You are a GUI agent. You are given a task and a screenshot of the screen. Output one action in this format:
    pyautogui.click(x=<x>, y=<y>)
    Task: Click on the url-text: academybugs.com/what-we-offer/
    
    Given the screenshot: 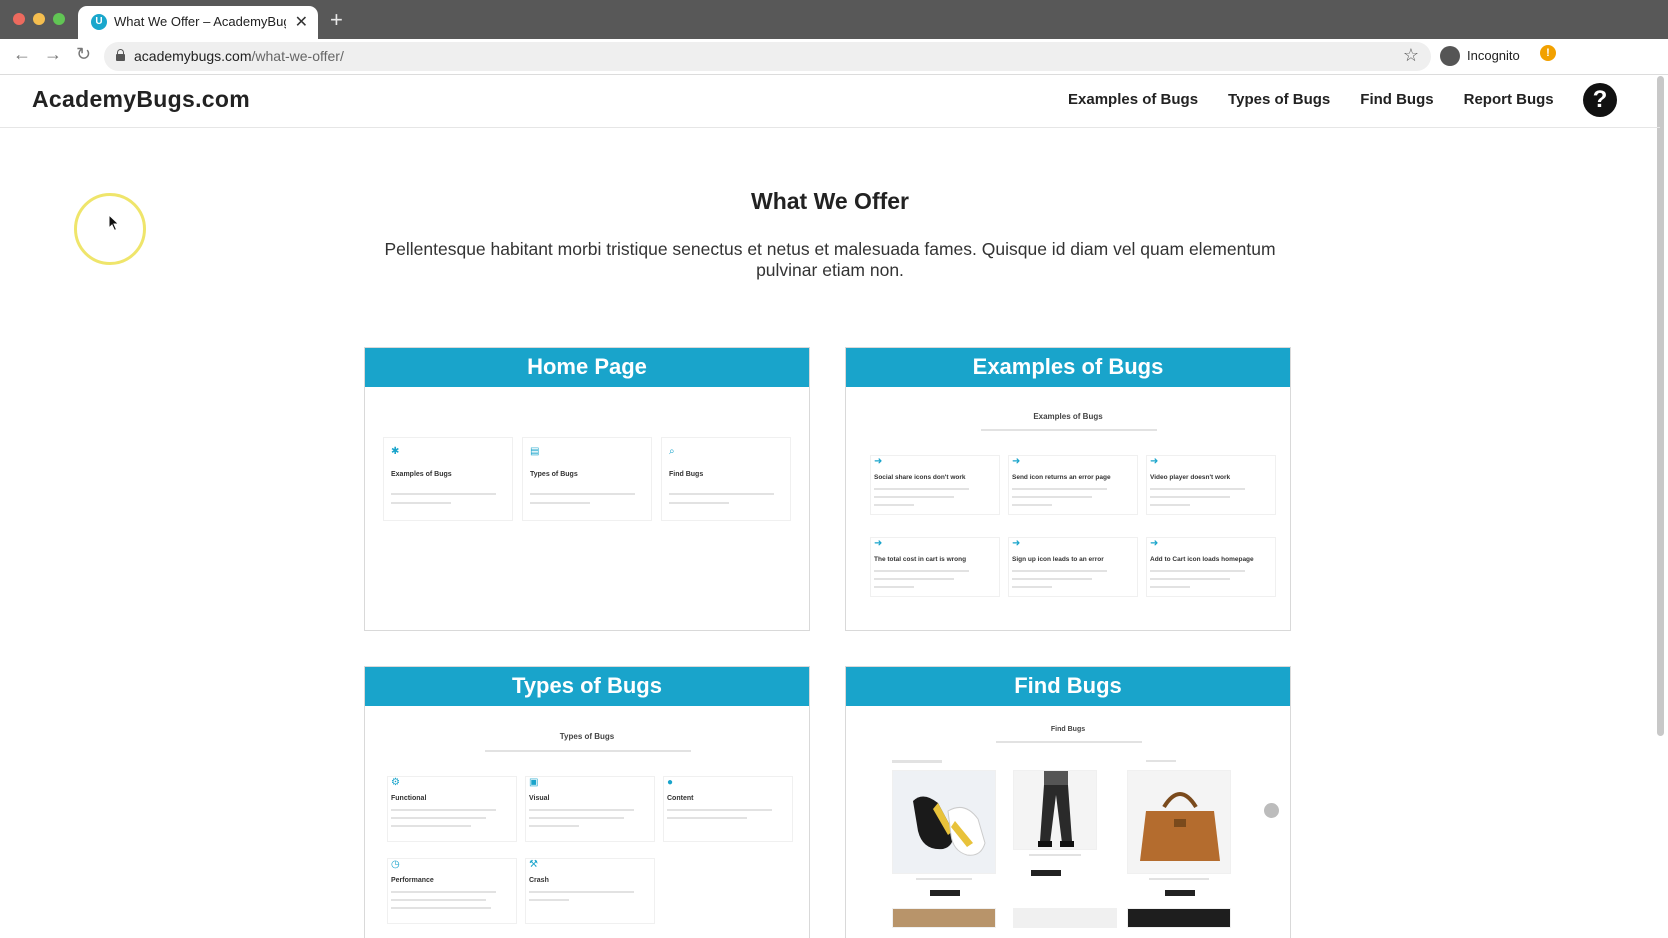 What is the action you would take?
    pyautogui.click(x=239, y=56)
    